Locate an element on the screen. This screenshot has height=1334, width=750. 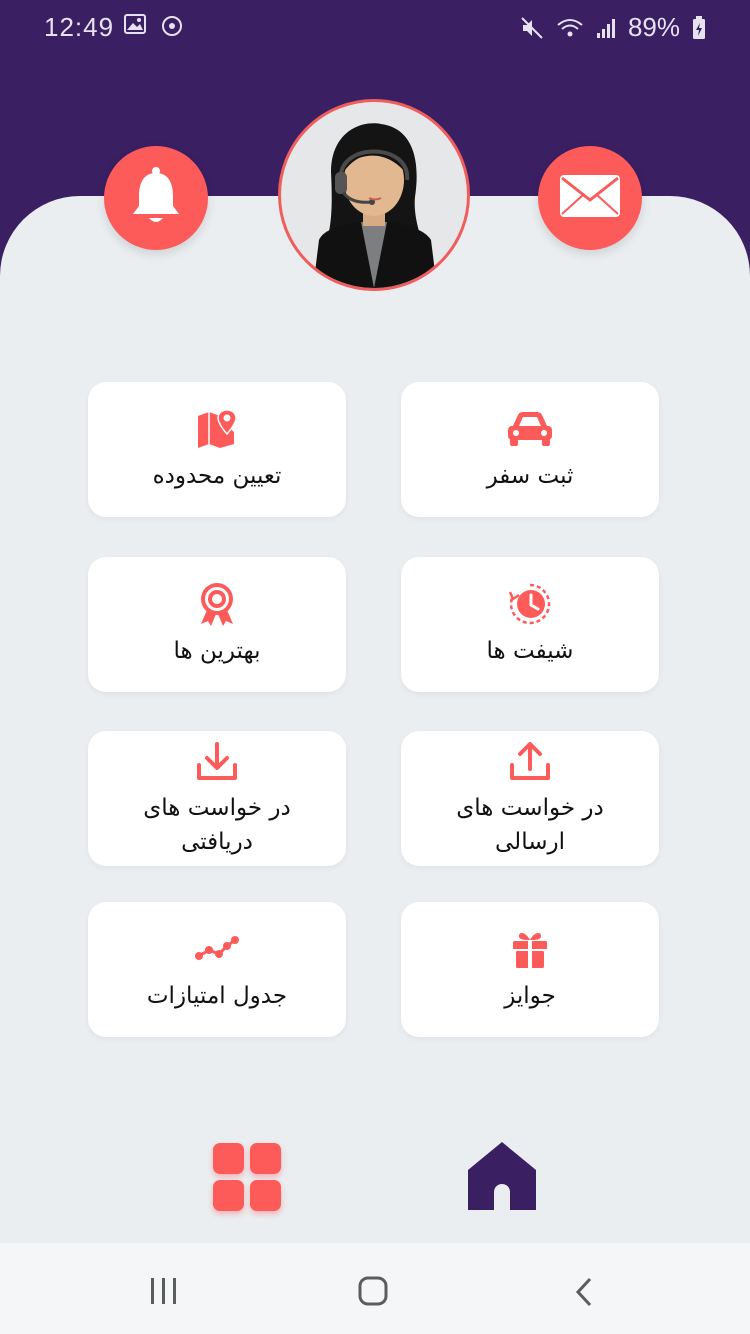
system-nav-bar is located at coordinates (375, 1288).